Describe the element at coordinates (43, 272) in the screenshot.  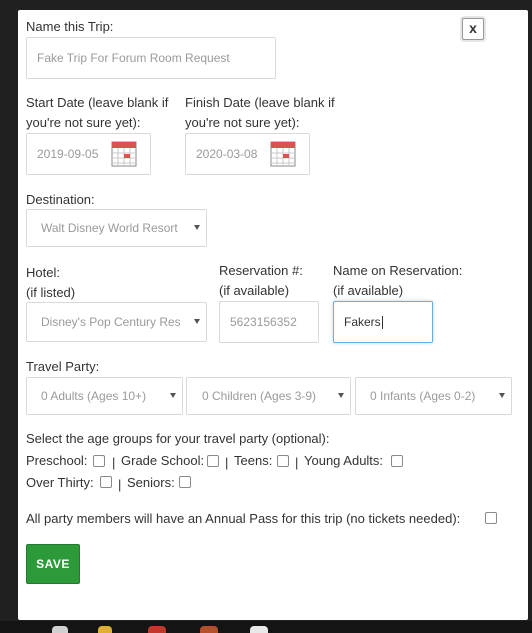
I see `hotel-label: Hotel:` at that location.